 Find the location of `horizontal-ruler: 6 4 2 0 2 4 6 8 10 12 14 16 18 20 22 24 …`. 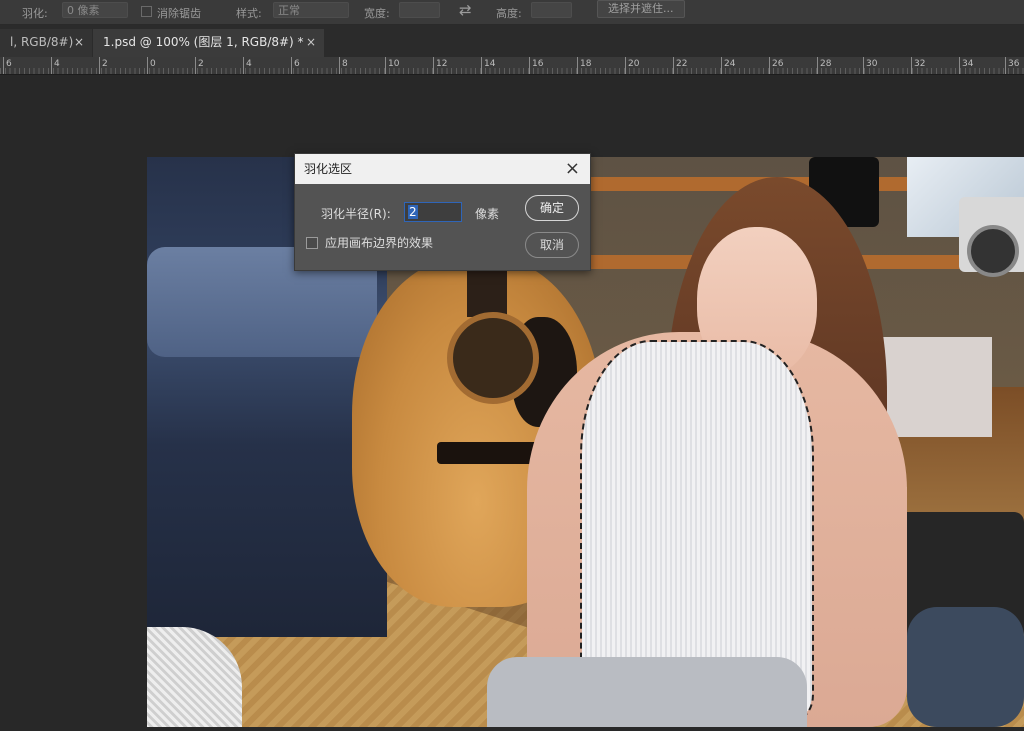

horizontal-ruler: 6 4 2 0 2 4 6 8 10 12 14 16 18 20 22 24 … is located at coordinates (512, 66).